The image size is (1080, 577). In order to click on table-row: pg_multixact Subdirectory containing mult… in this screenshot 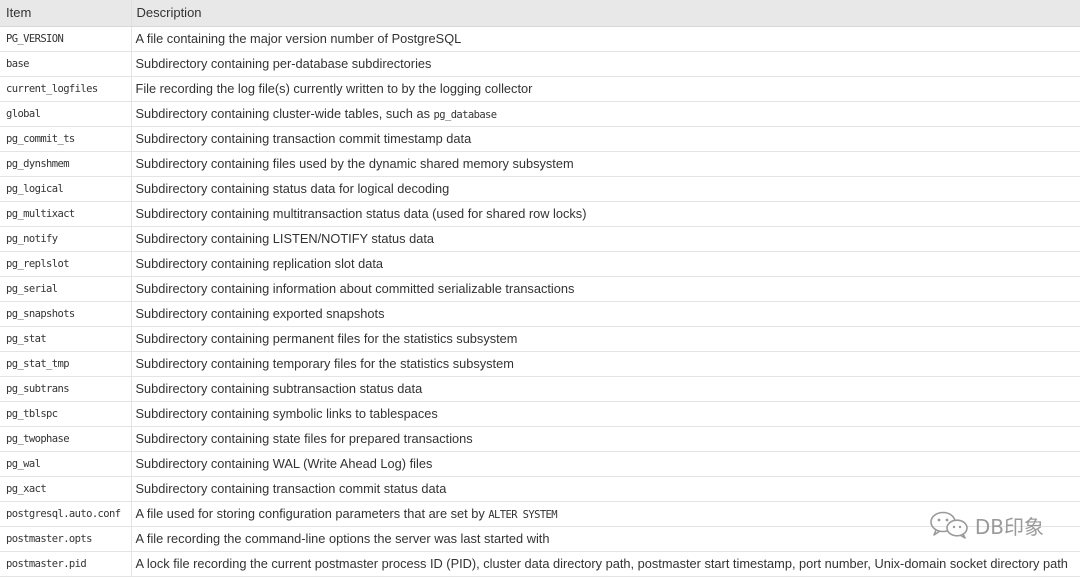, I will do `click(540, 214)`.